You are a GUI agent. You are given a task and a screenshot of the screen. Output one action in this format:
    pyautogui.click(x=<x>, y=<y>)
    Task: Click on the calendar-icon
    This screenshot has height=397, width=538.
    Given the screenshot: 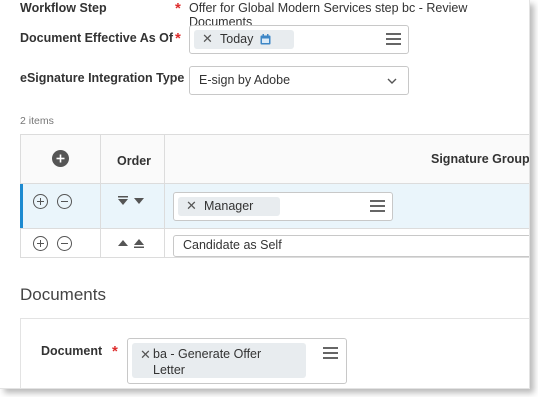 What is the action you would take?
    pyautogui.click(x=265, y=39)
    